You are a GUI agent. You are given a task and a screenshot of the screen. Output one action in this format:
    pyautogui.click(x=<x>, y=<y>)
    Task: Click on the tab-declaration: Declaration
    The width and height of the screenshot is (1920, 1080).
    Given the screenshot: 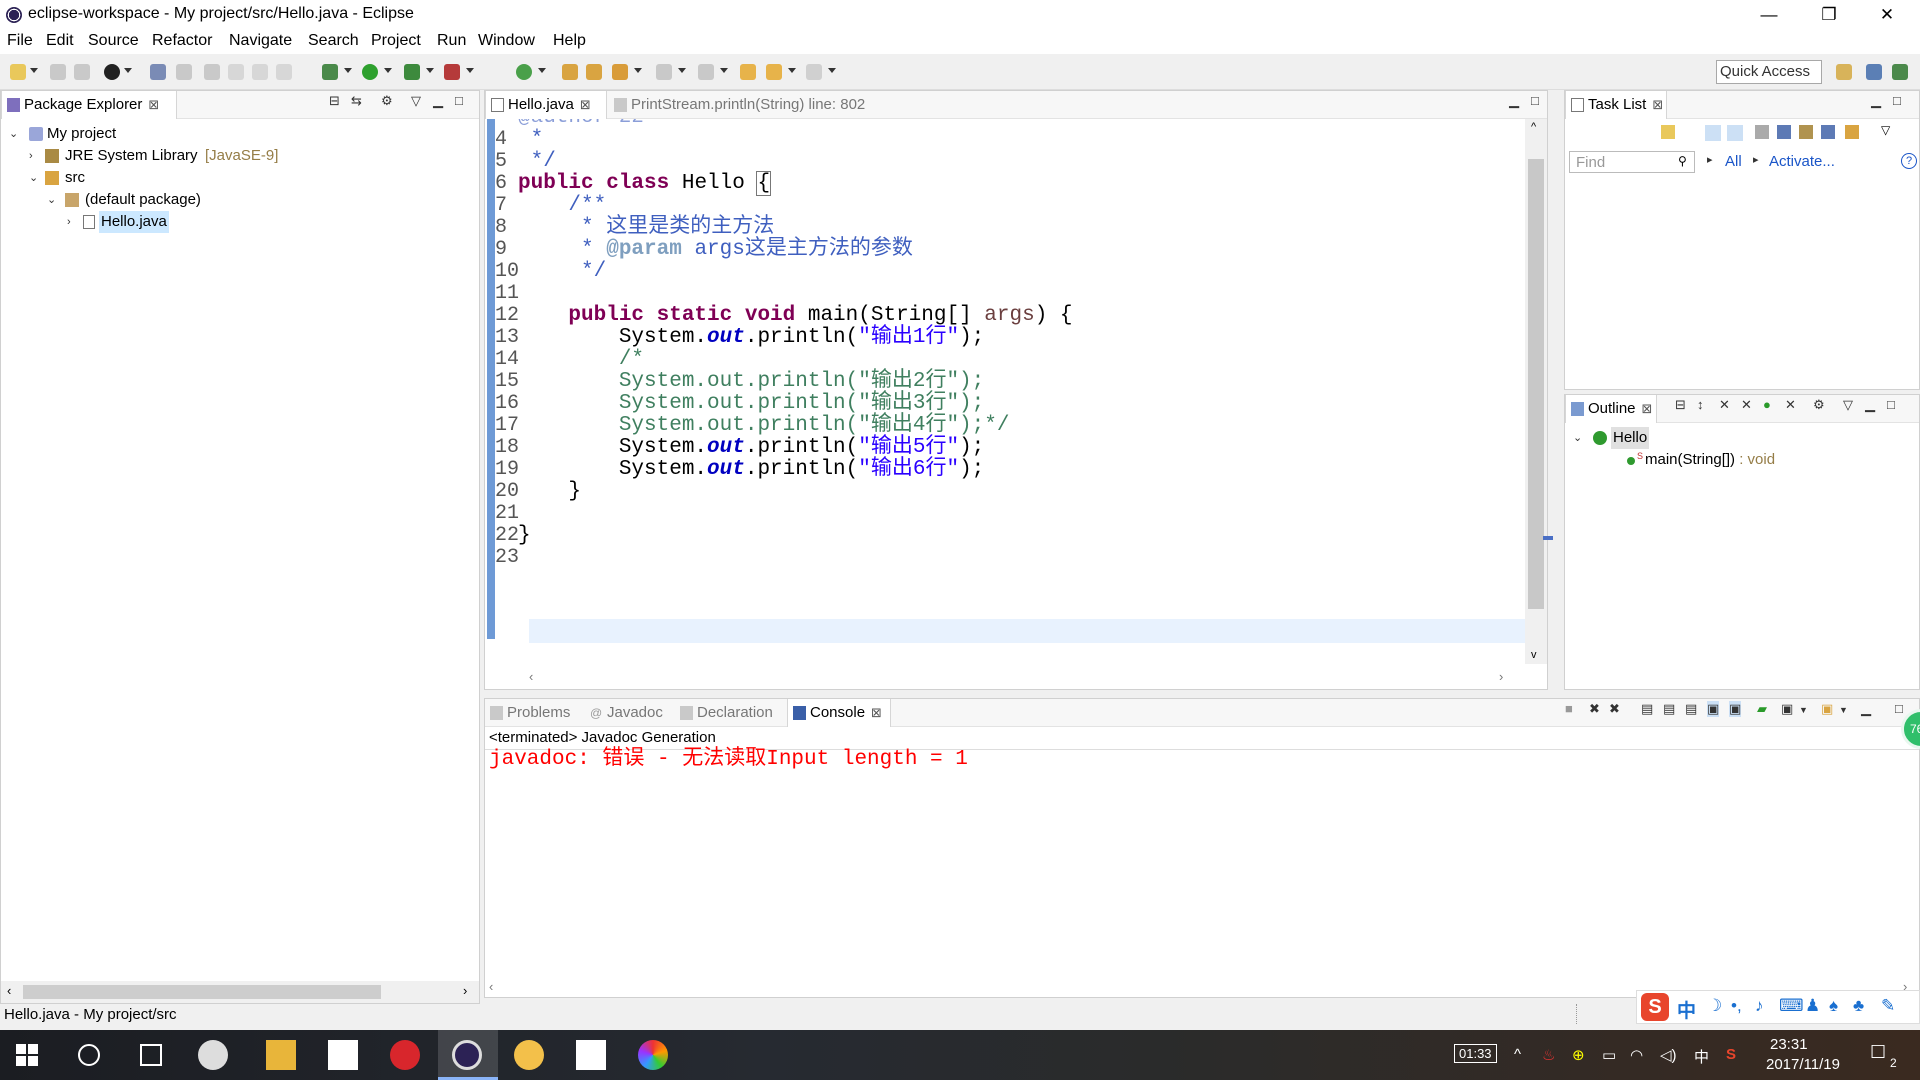 What is the action you would take?
    pyautogui.click(x=730, y=713)
    